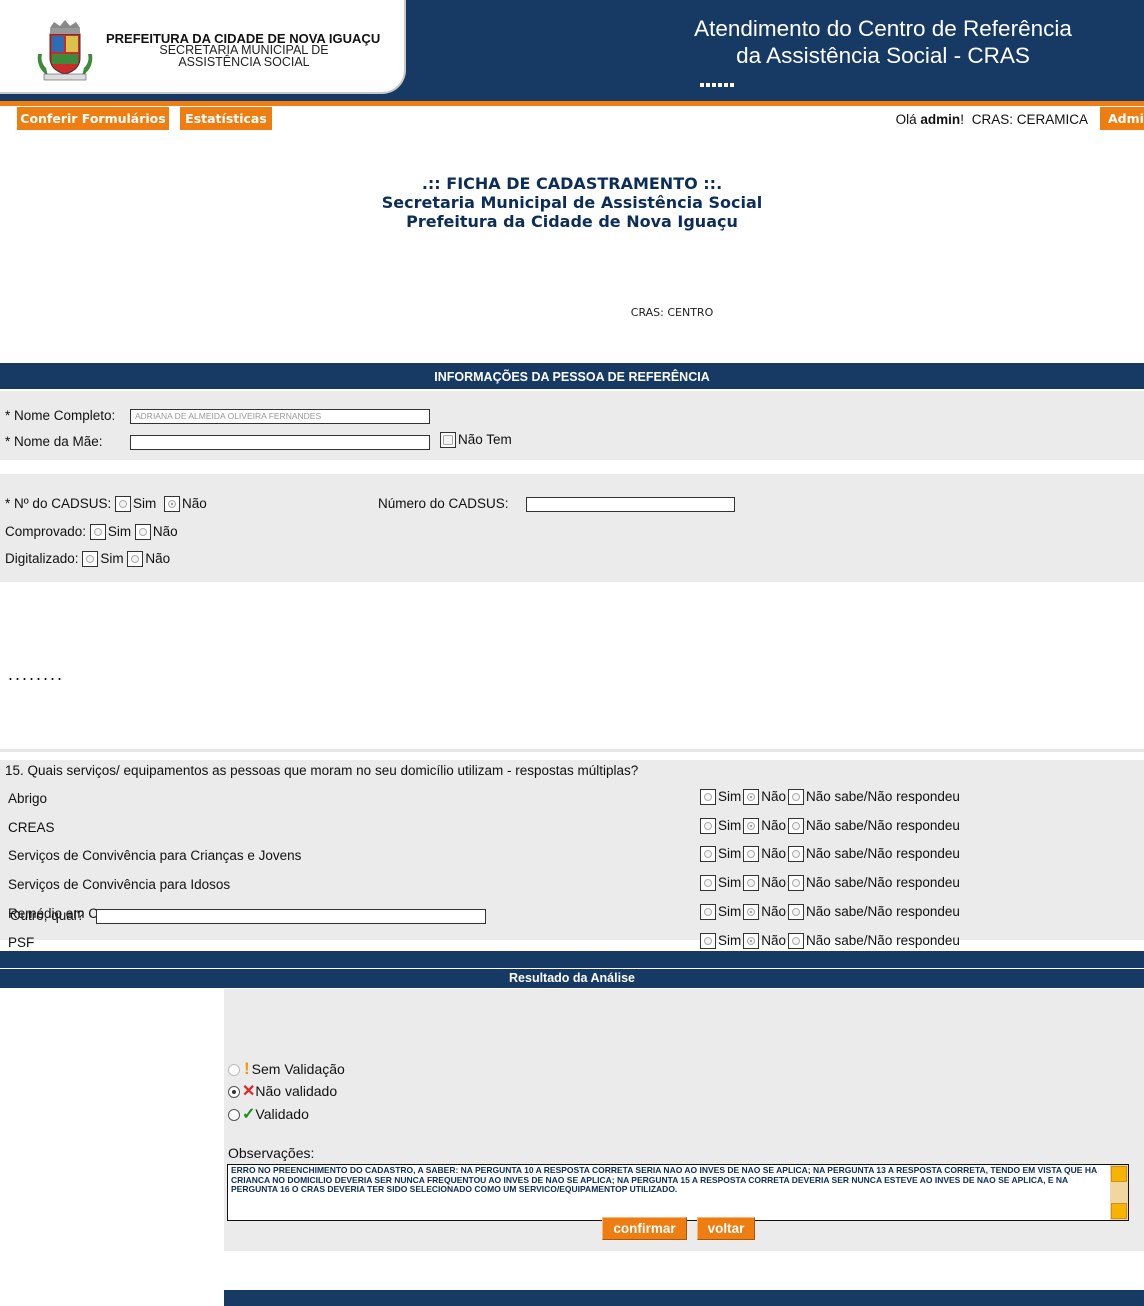 The image size is (1144, 1306). I want to click on outro-label: Outro, qual?, so click(47, 915).